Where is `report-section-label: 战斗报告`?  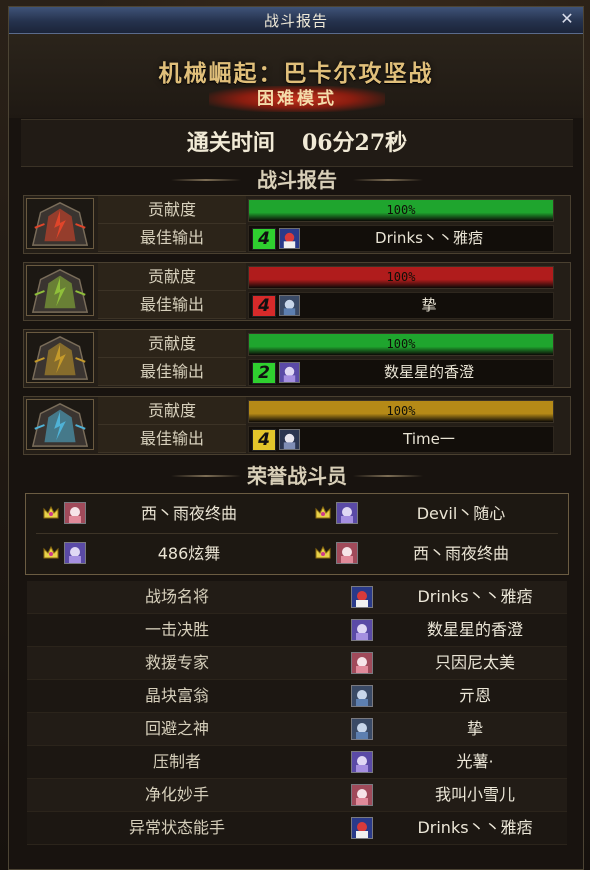 report-section-label: 战斗报告 is located at coordinates (297, 180).